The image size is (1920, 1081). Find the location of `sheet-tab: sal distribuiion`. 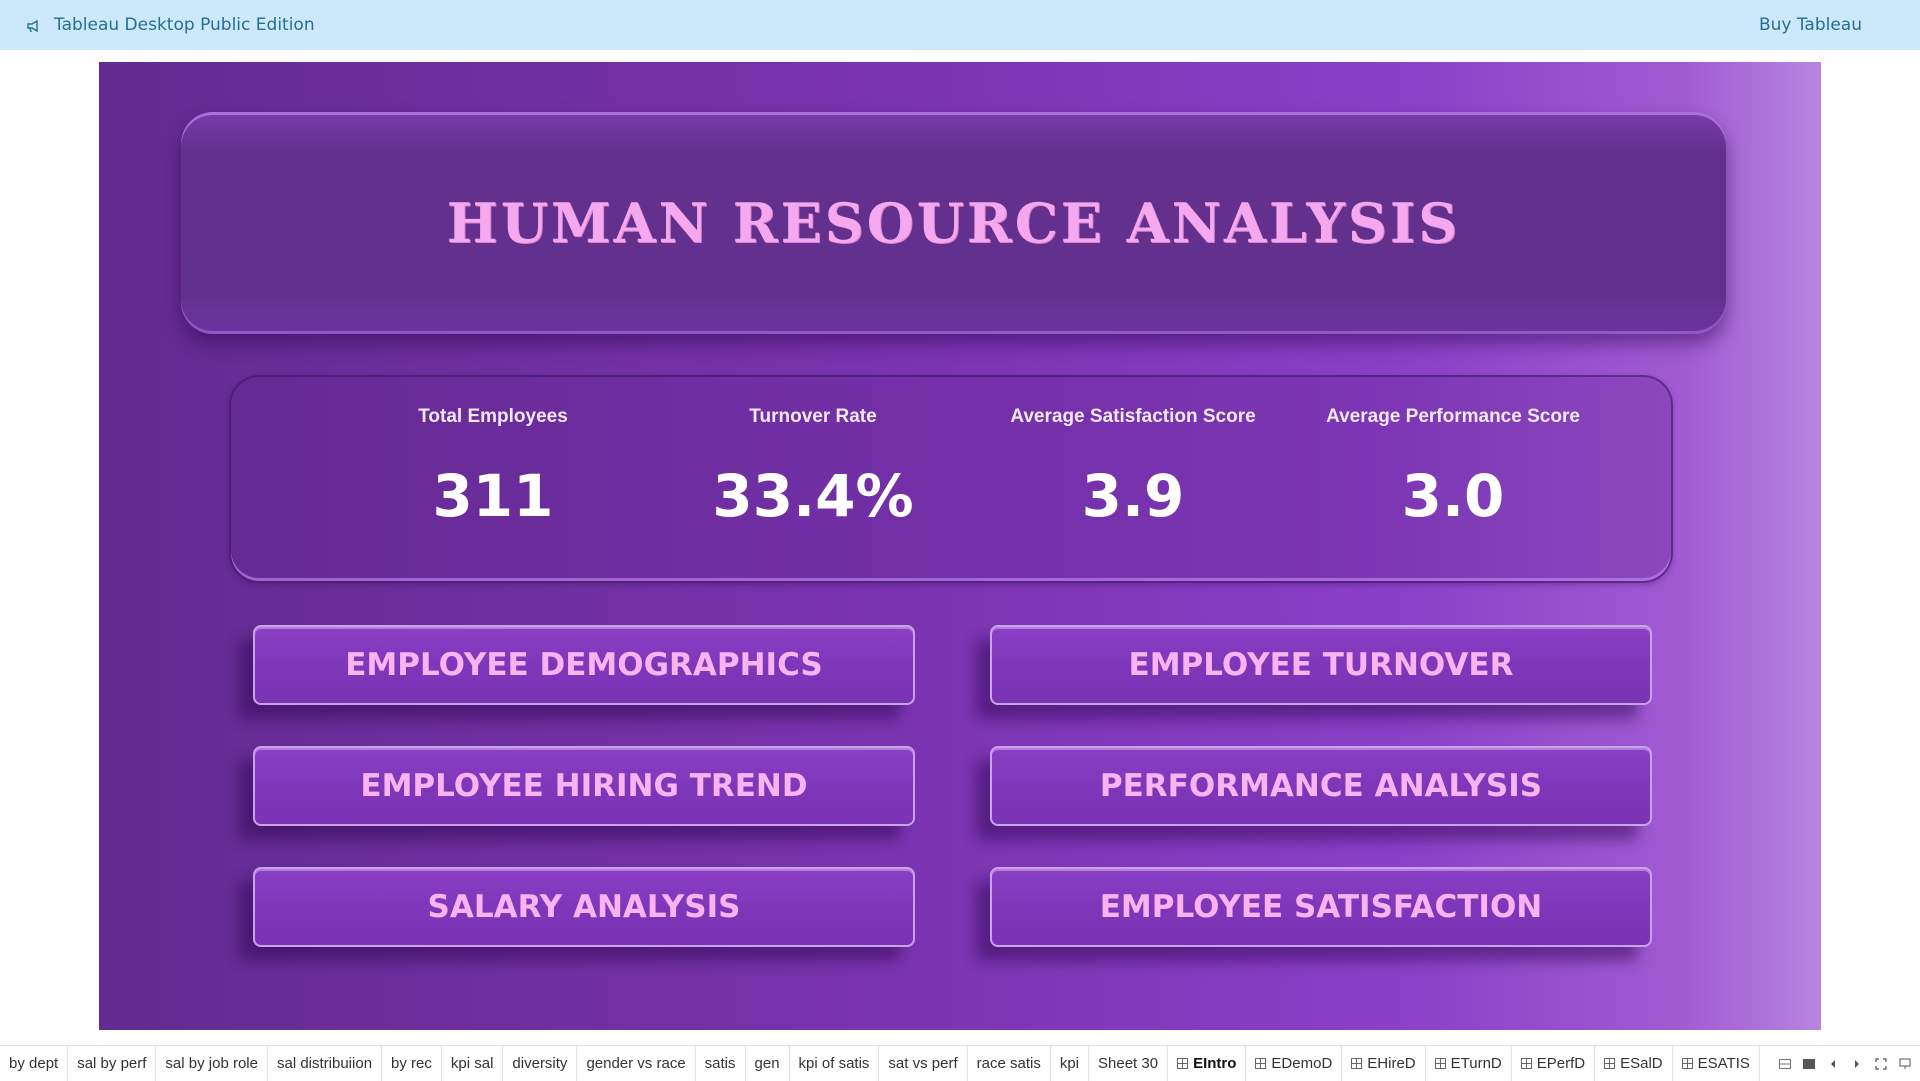

sheet-tab: sal distribuiion is located at coordinates (325, 1063).